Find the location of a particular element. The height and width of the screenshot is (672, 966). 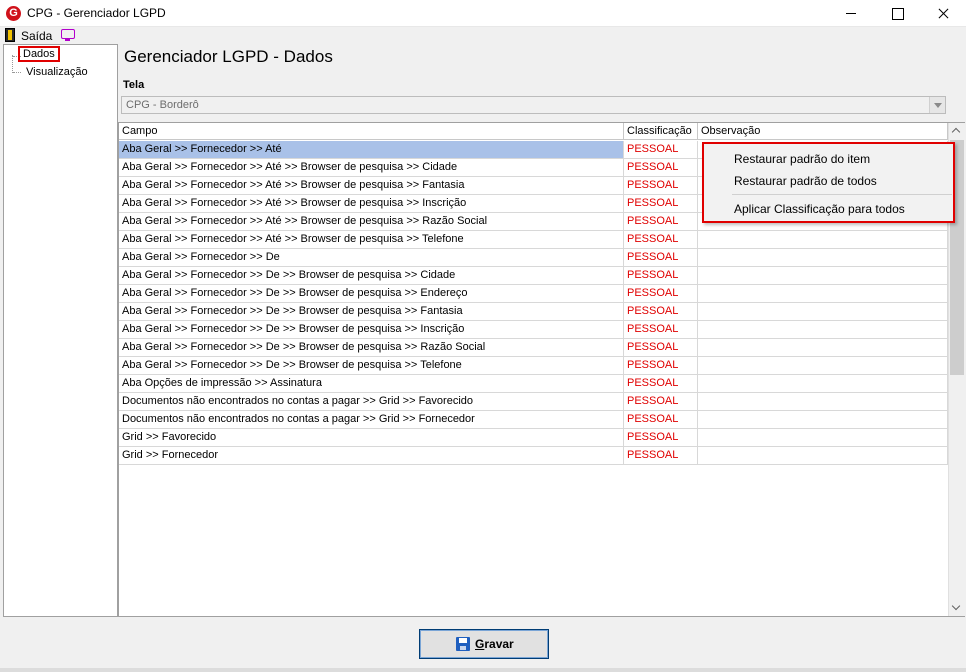

title-bar: G CPG - Gerenciador LGPD is located at coordinates (483, 13).